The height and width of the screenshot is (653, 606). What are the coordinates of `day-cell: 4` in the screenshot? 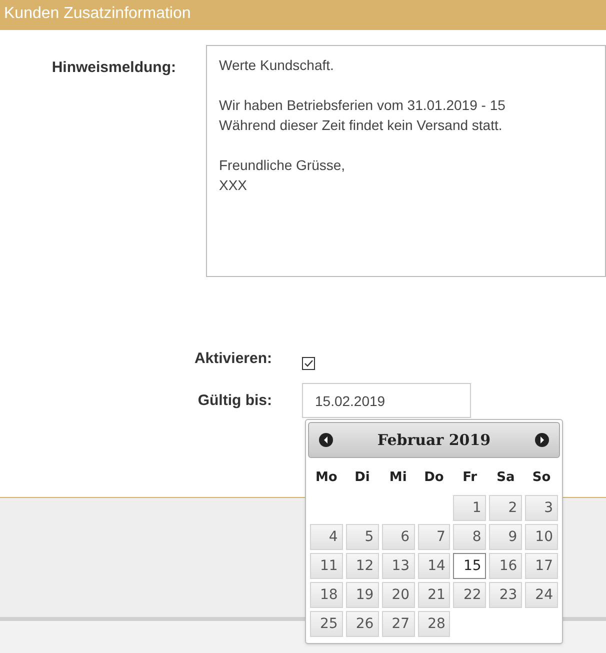 It's located at (326, 537).